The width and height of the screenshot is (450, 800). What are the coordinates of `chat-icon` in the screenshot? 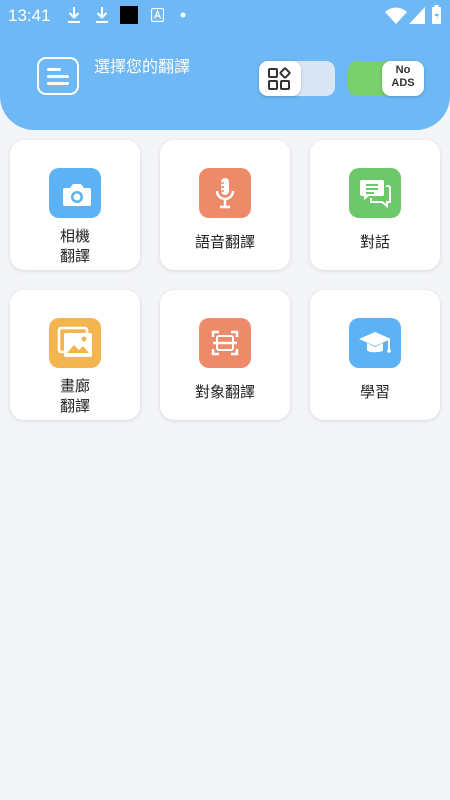 It's located at (375, 194).